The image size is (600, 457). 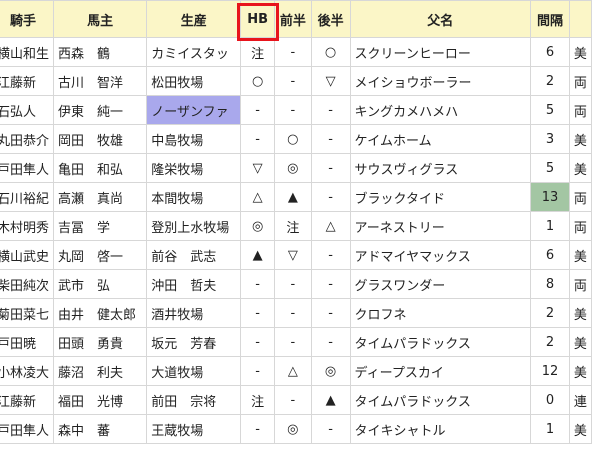 I want to click on table-row: 石弘人 伊東 純一 ノーザンファ - - - キングカメハメハ 5 両, so click(x=296, y=110).